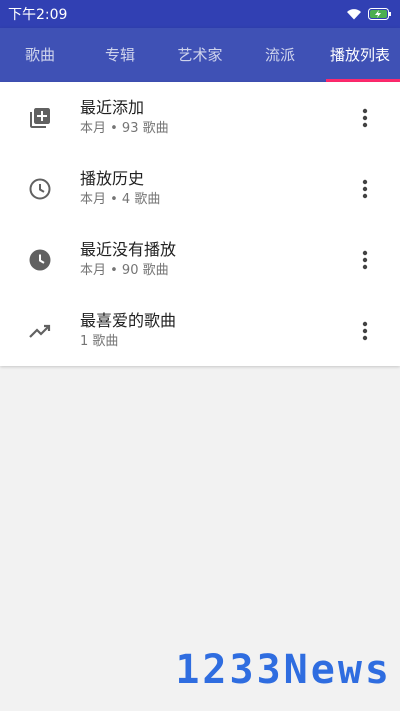 The height and width of the screenshot is (711, 400). I want to click on status-bar: 下午2:09, so click(200, 14).